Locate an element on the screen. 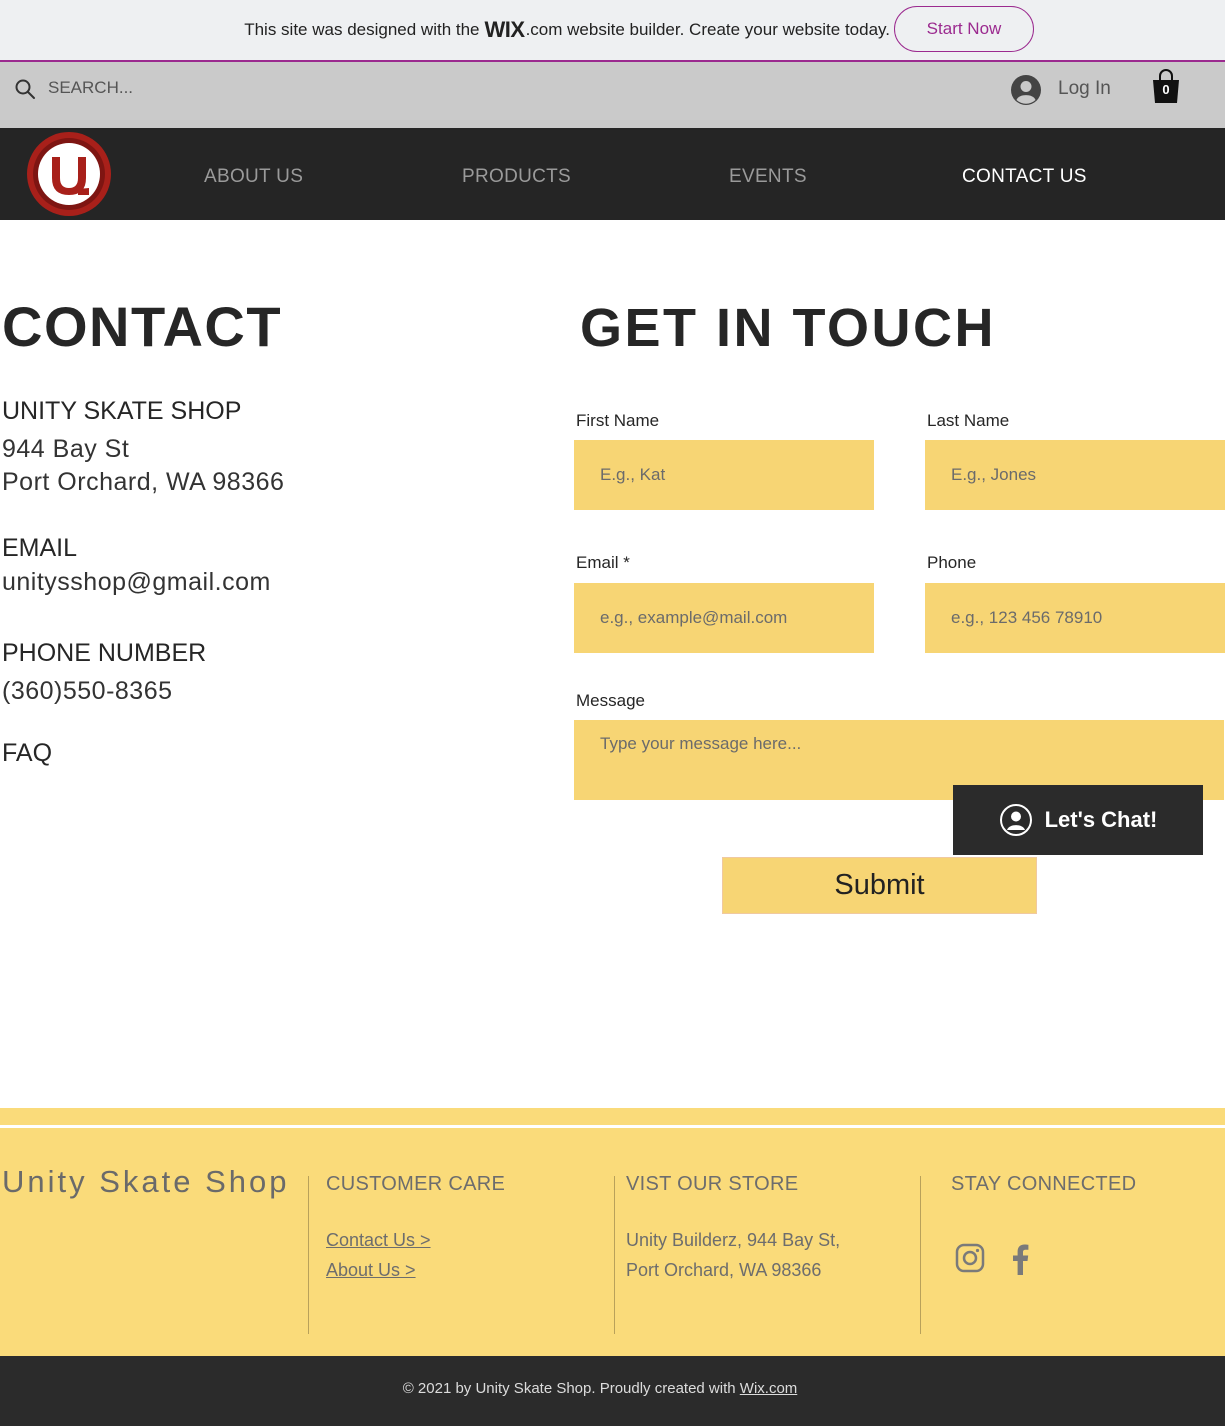 The height and width of the screenshot is (1426, 1225). email-field-label: Email * is located at coordinates (603, 562).